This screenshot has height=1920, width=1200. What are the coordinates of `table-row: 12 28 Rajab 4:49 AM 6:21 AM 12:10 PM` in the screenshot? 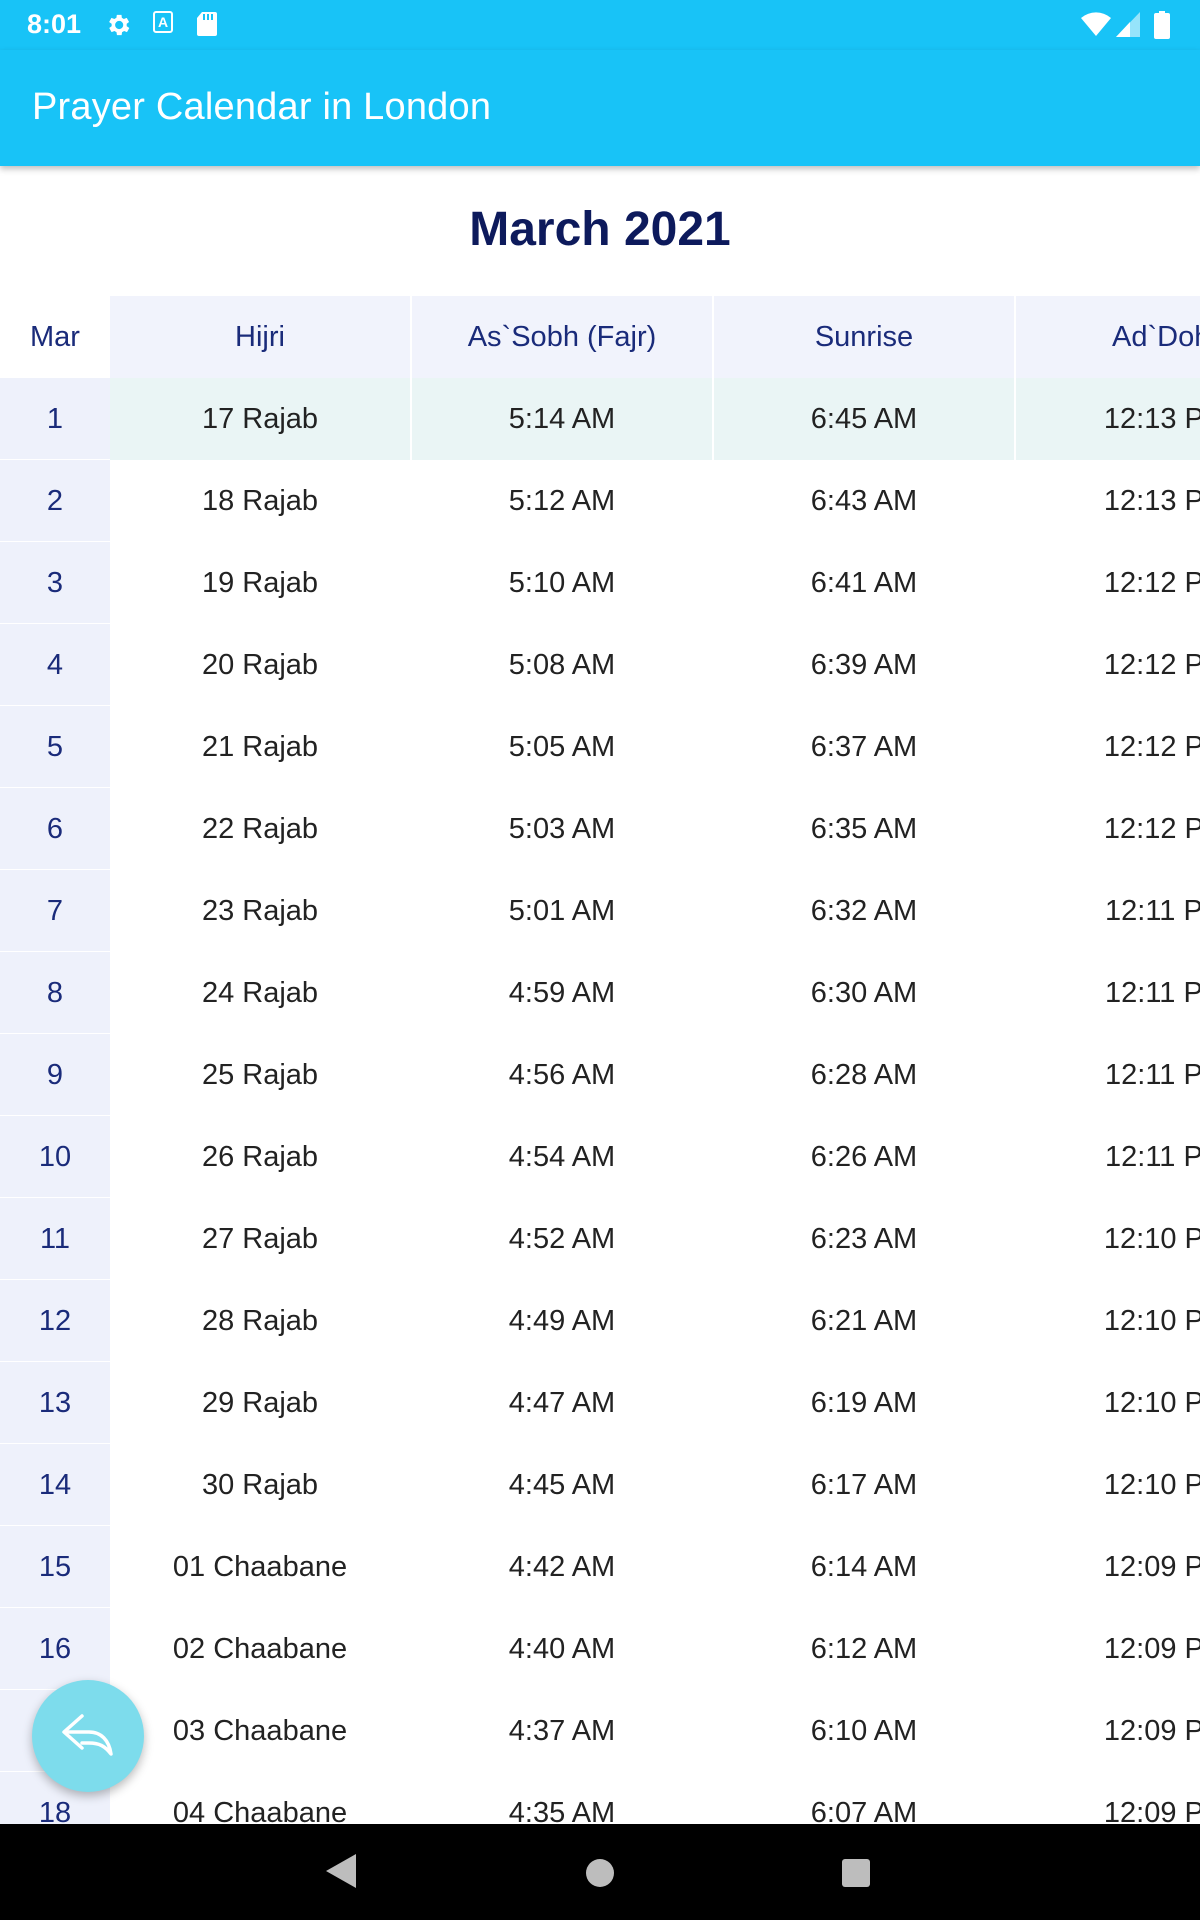 It's located at (600, 1321).